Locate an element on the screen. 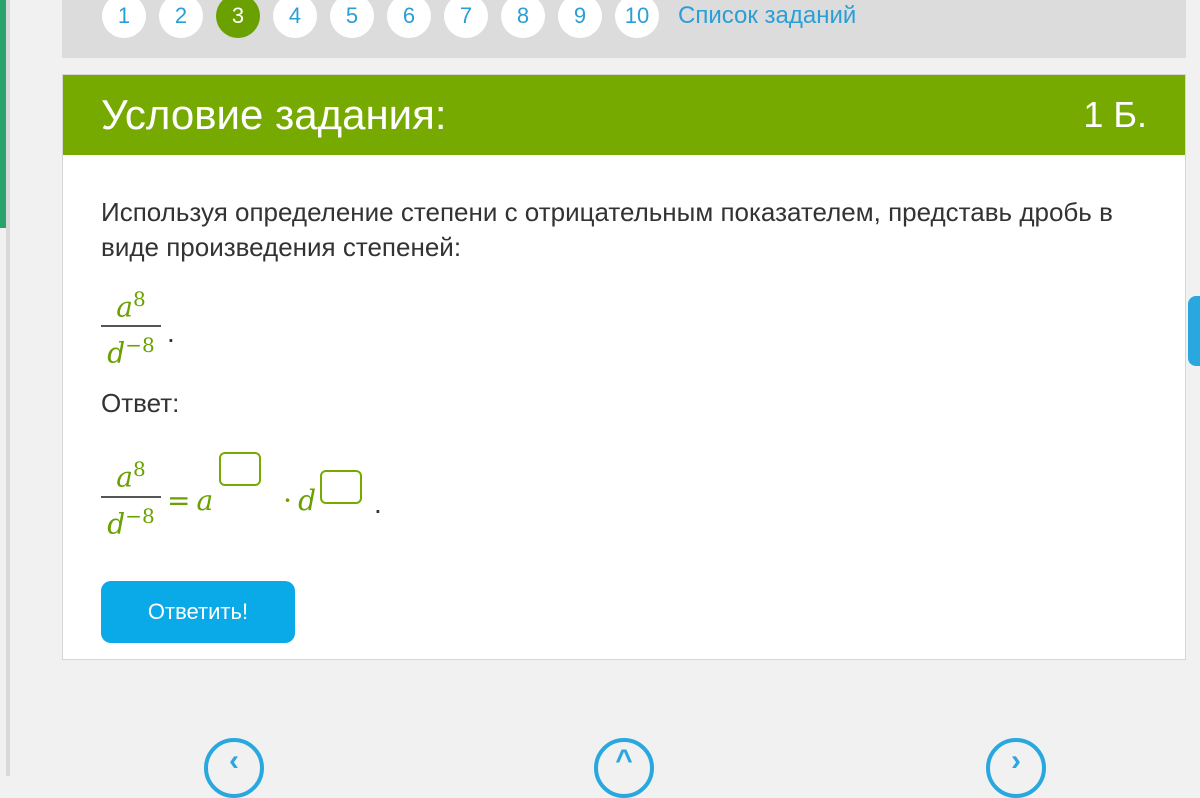  answer-fraction: a8 d−8 is located at coordinates (131, 496).